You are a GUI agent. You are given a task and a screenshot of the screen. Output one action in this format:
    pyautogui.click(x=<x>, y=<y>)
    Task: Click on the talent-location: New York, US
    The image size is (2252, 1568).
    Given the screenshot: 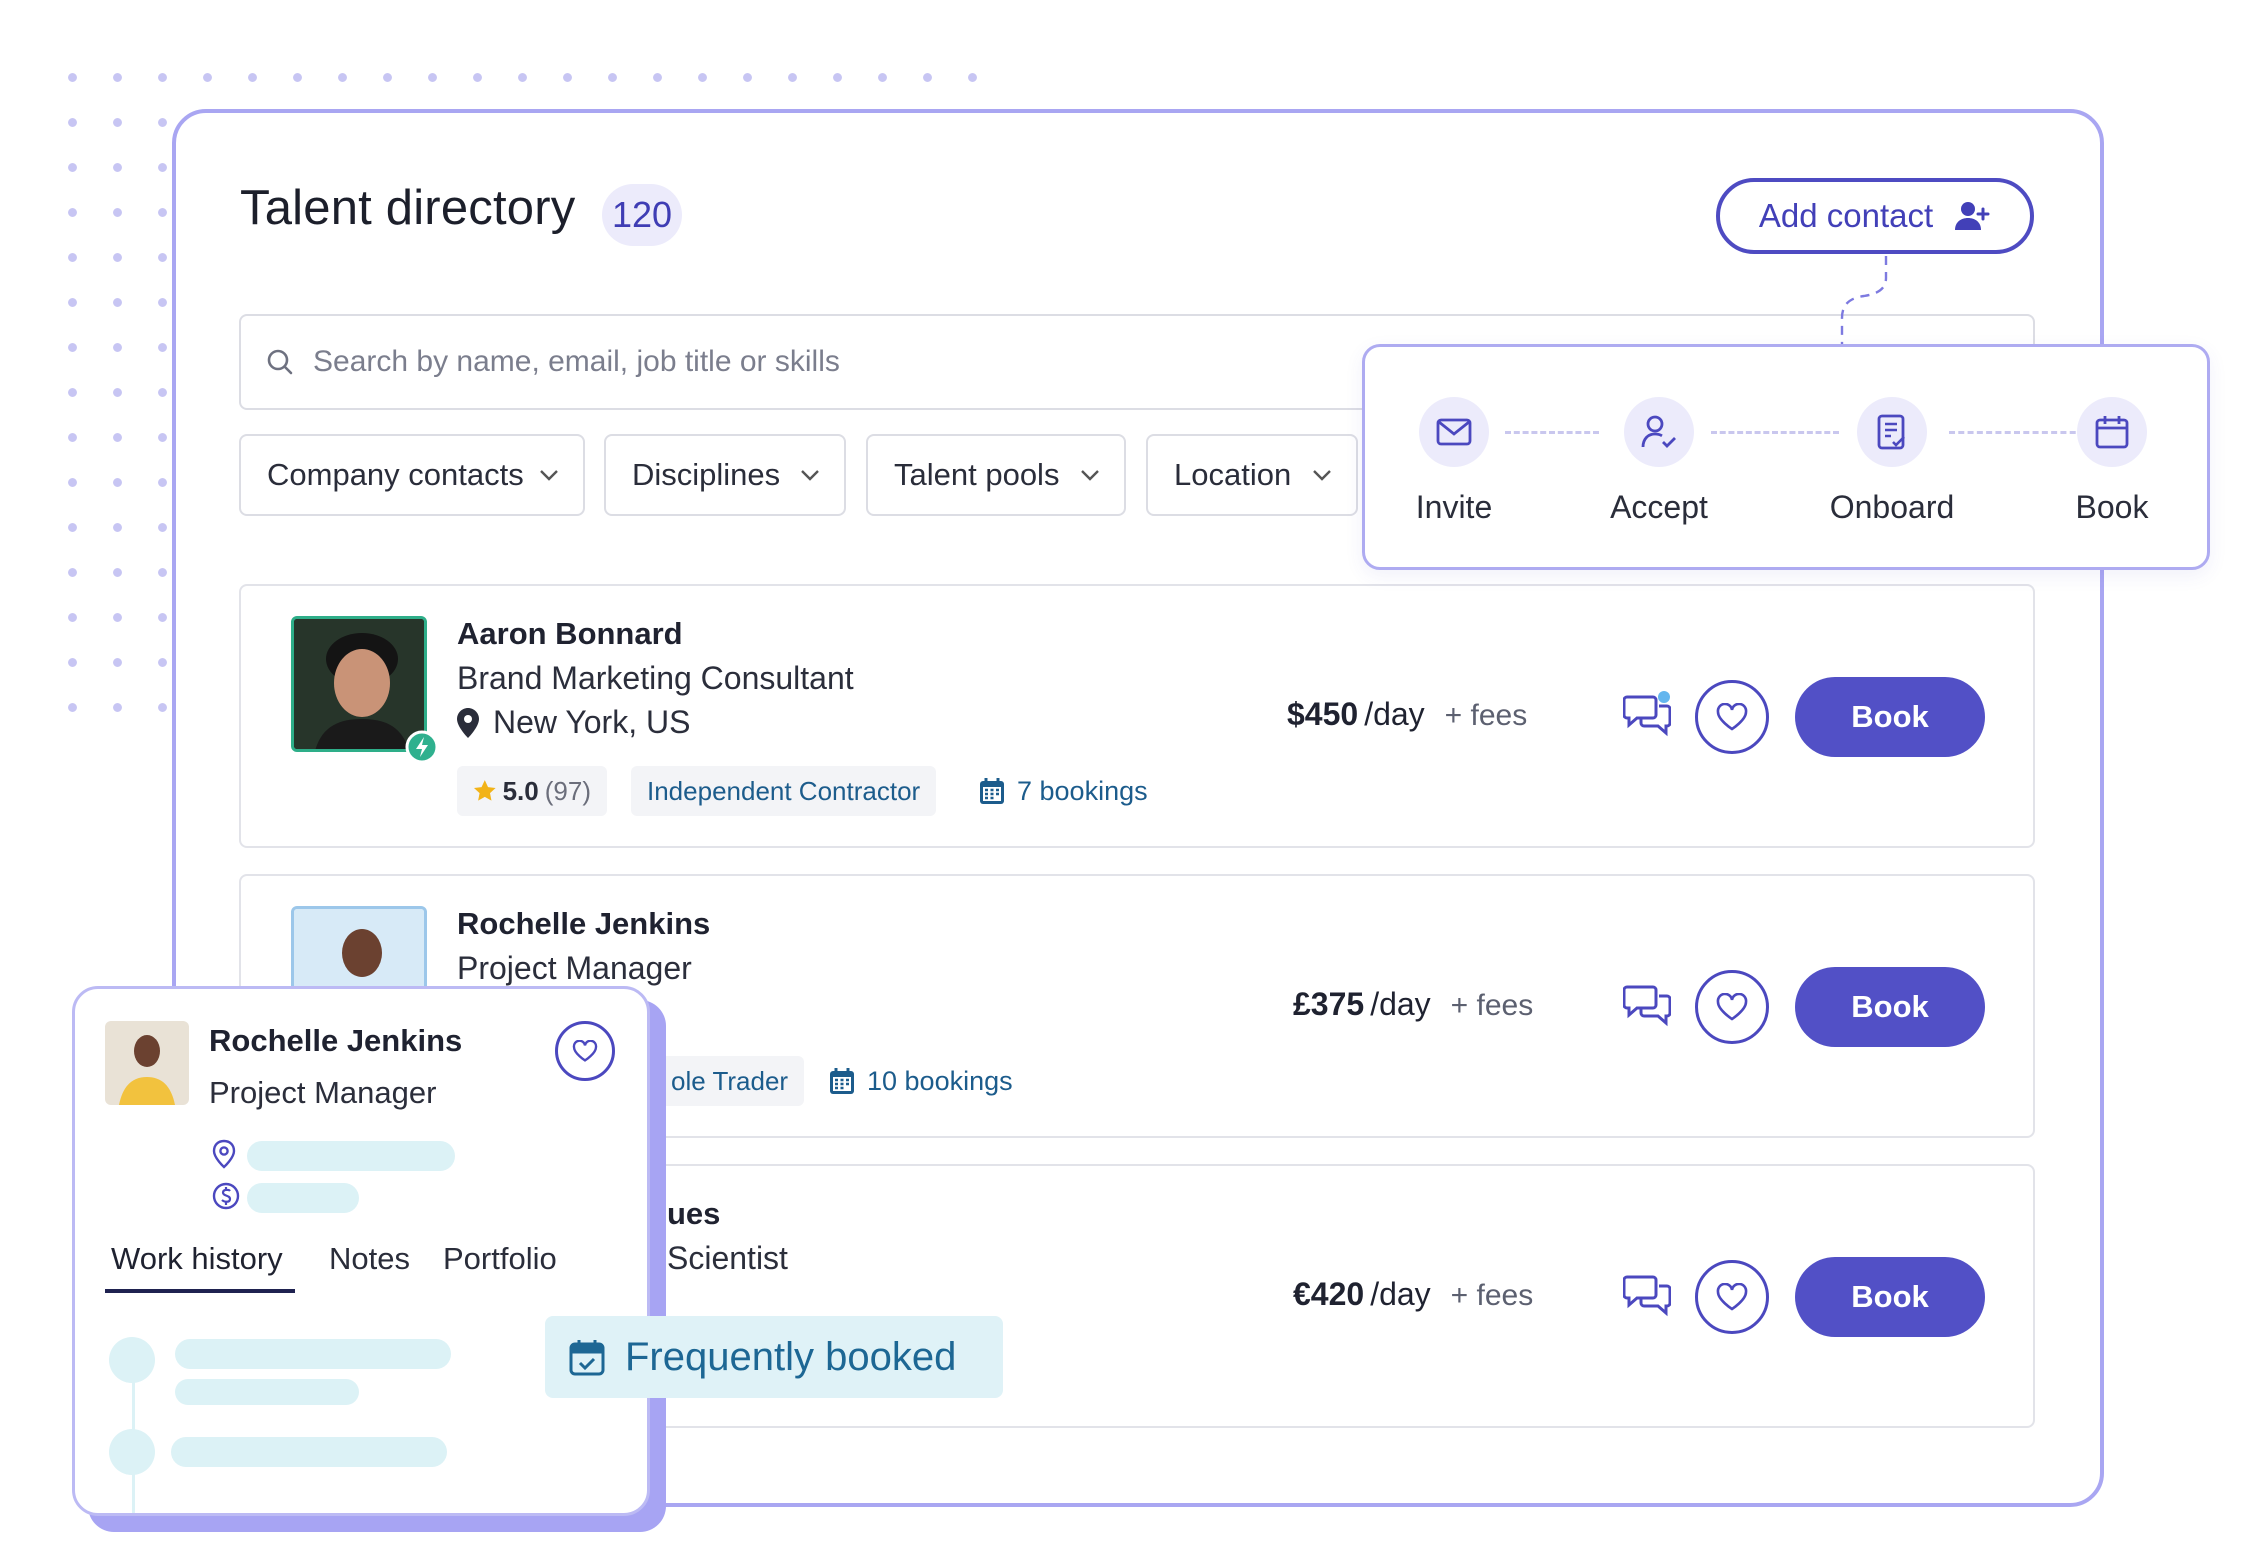 What is the action you would take?
    pyautogui.click(x=573, y=722)
    